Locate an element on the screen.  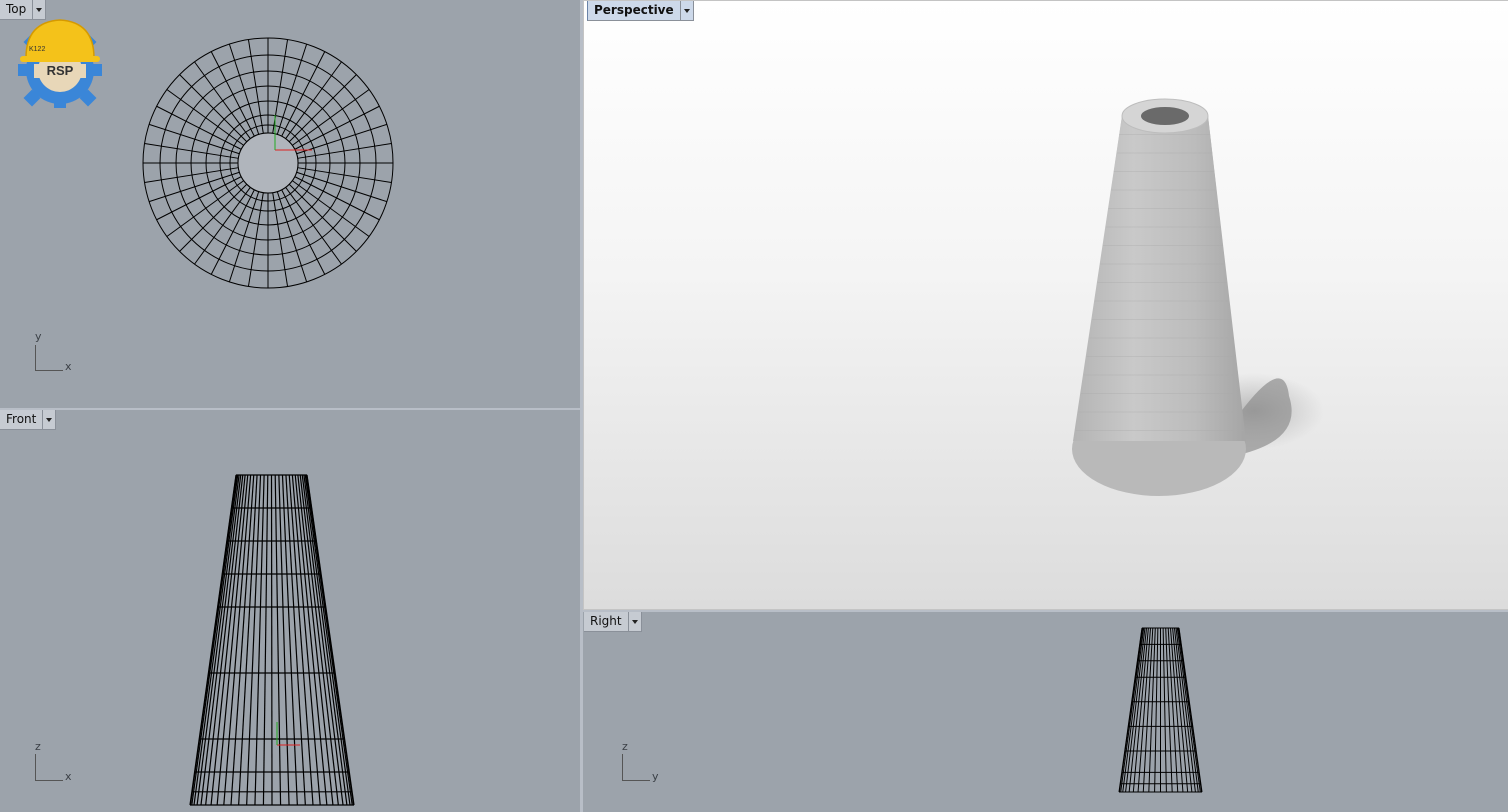
viewport-tab-right: Right is located at coordinates (613, 622).